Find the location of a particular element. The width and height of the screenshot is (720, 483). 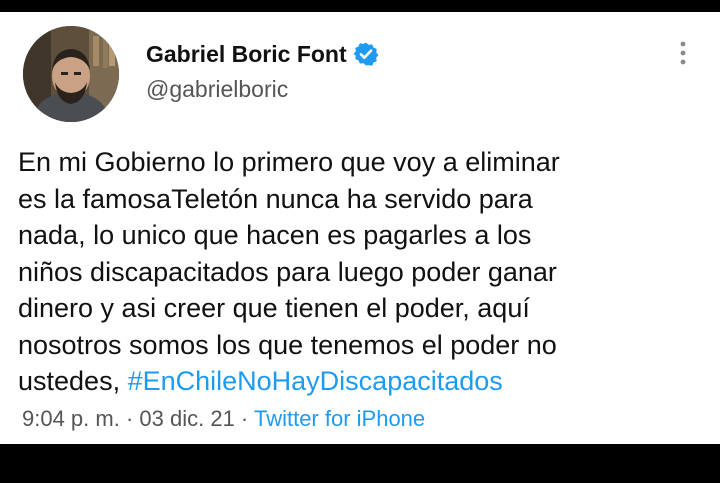

author-display-name: Gabriel Boric Font is located at coordinates (246, 54).